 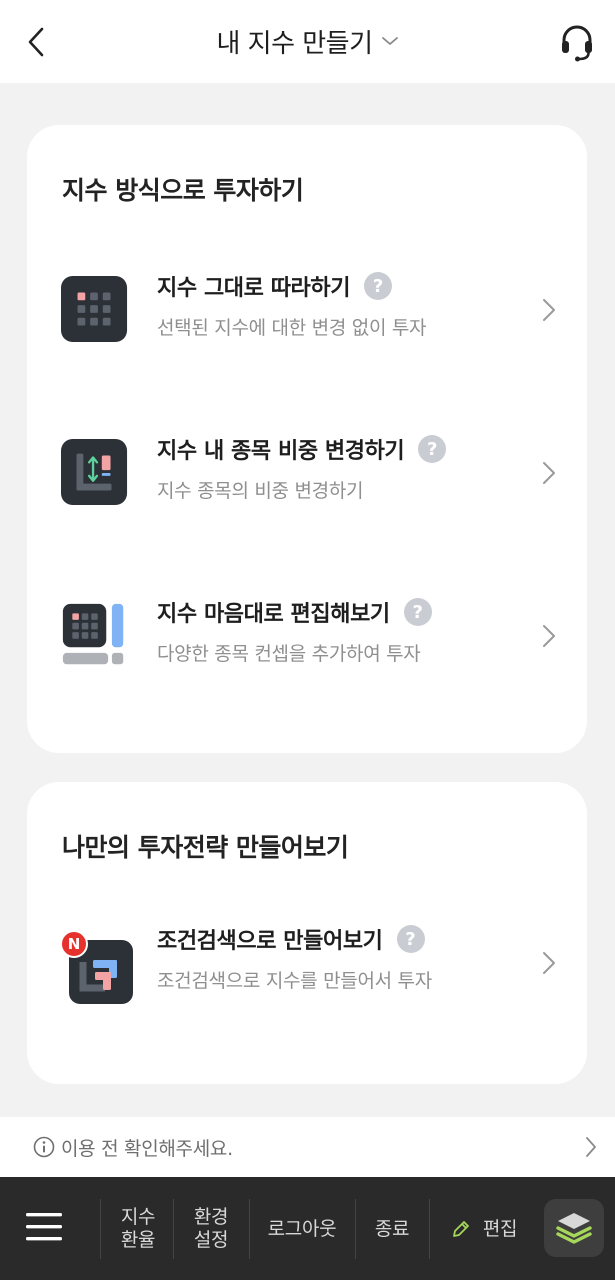 What do you see at coordinates (254, 288) in the screenshot?
I see `option-title: 지수 그대로 따라하기` at bounding box center [254, 288].